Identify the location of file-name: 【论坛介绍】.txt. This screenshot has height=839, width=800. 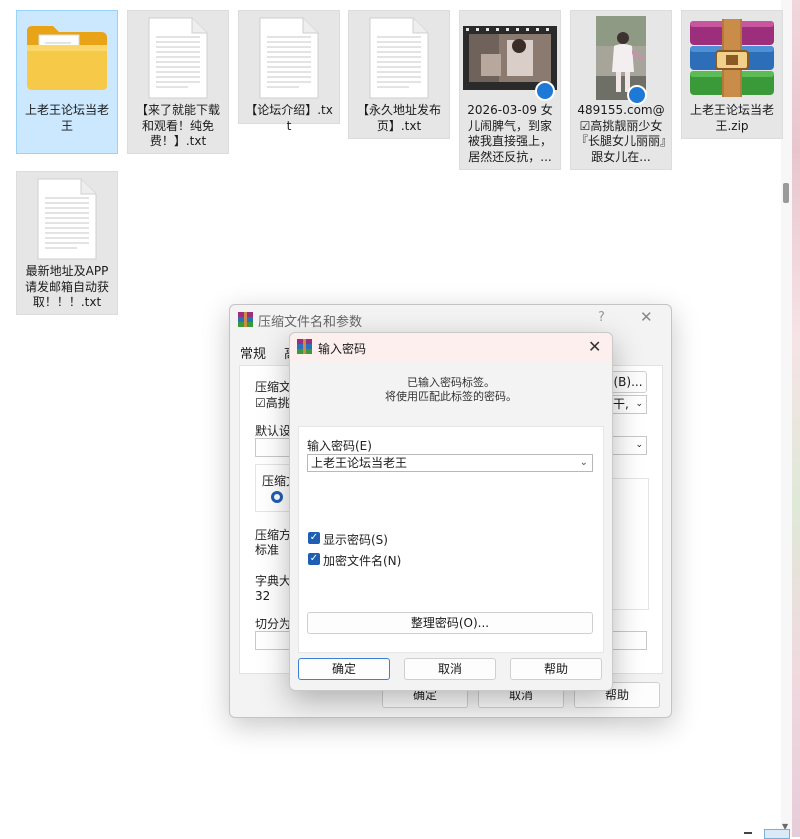
(289, 118).